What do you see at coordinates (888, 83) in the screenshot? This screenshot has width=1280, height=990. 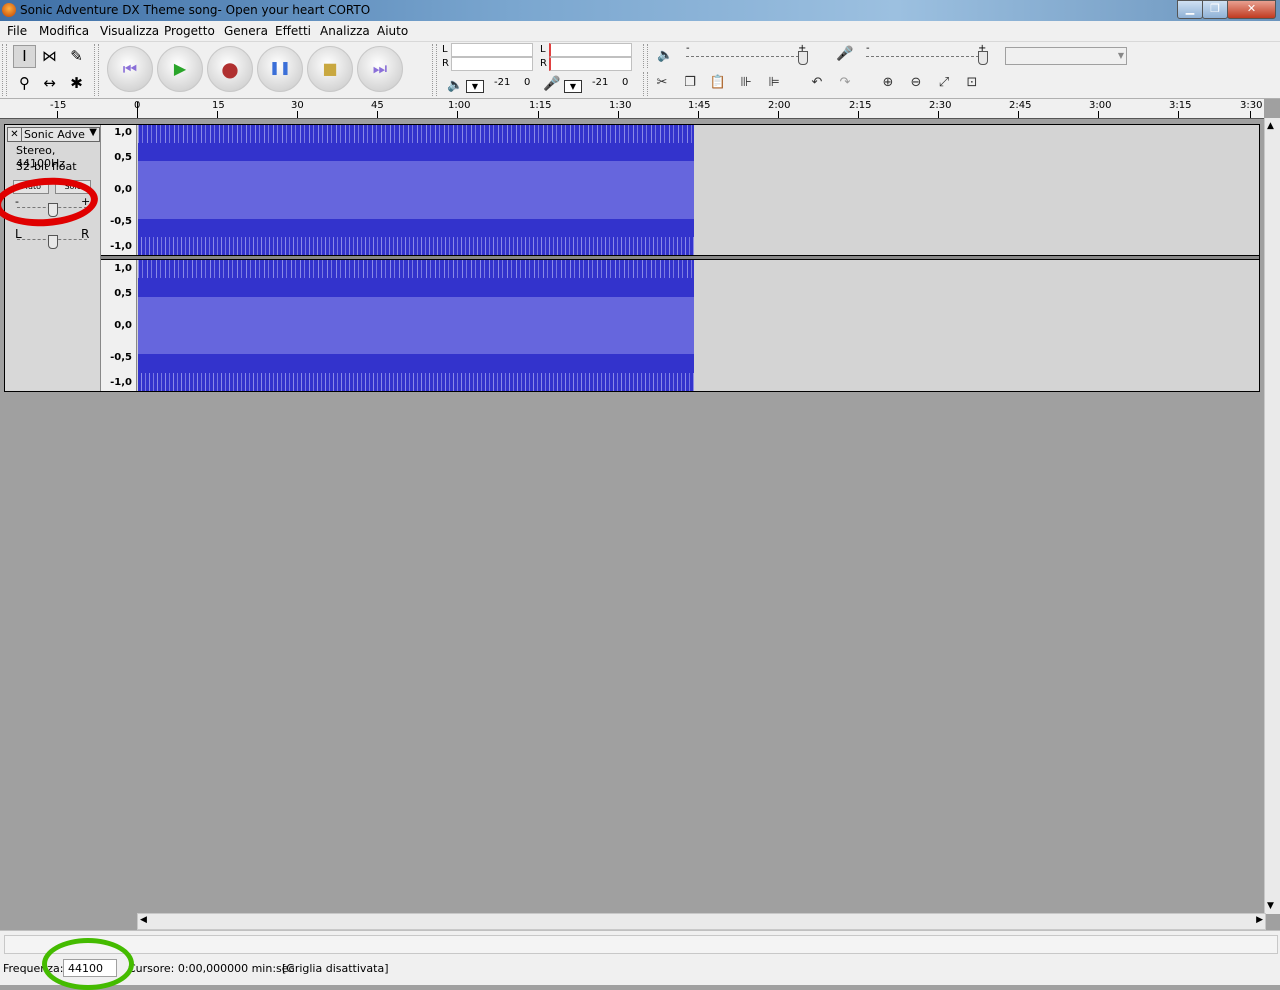 I see `zoom-in-icon: ⊕` at bounding box center [888, 83].